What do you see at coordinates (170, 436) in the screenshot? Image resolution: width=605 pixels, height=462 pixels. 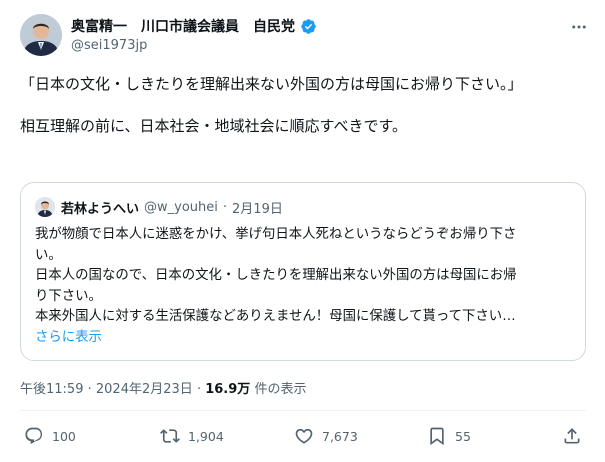 I see `repost-icon` at bounding box center [170, 436].